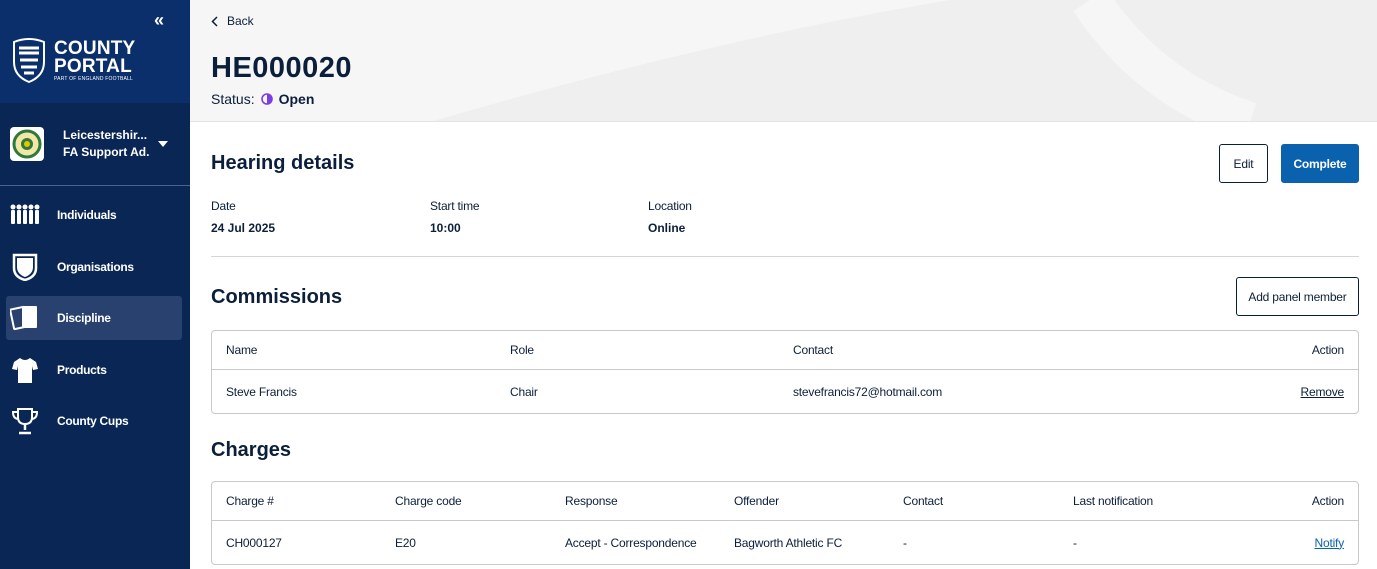 The width and height of the screenshot is (1377, 569). Describe the element at coordinates (254, 542) in the screenshot. I see `charge-number: CH000127` at that location.